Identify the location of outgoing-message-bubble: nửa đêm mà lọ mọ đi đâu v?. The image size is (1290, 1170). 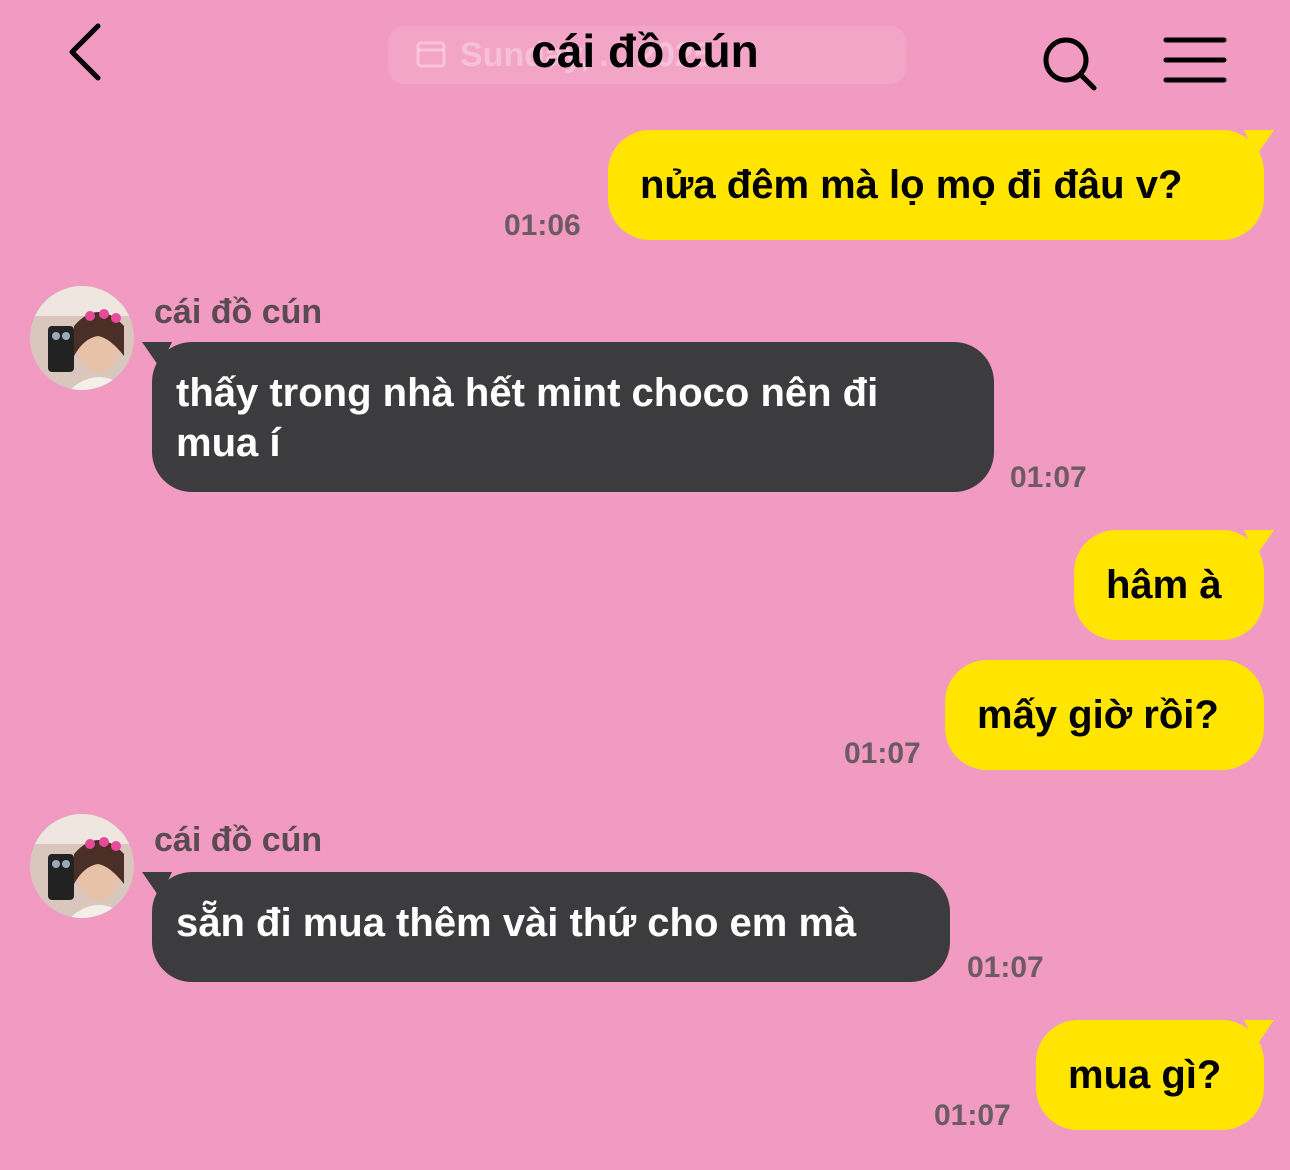
(941, 185).